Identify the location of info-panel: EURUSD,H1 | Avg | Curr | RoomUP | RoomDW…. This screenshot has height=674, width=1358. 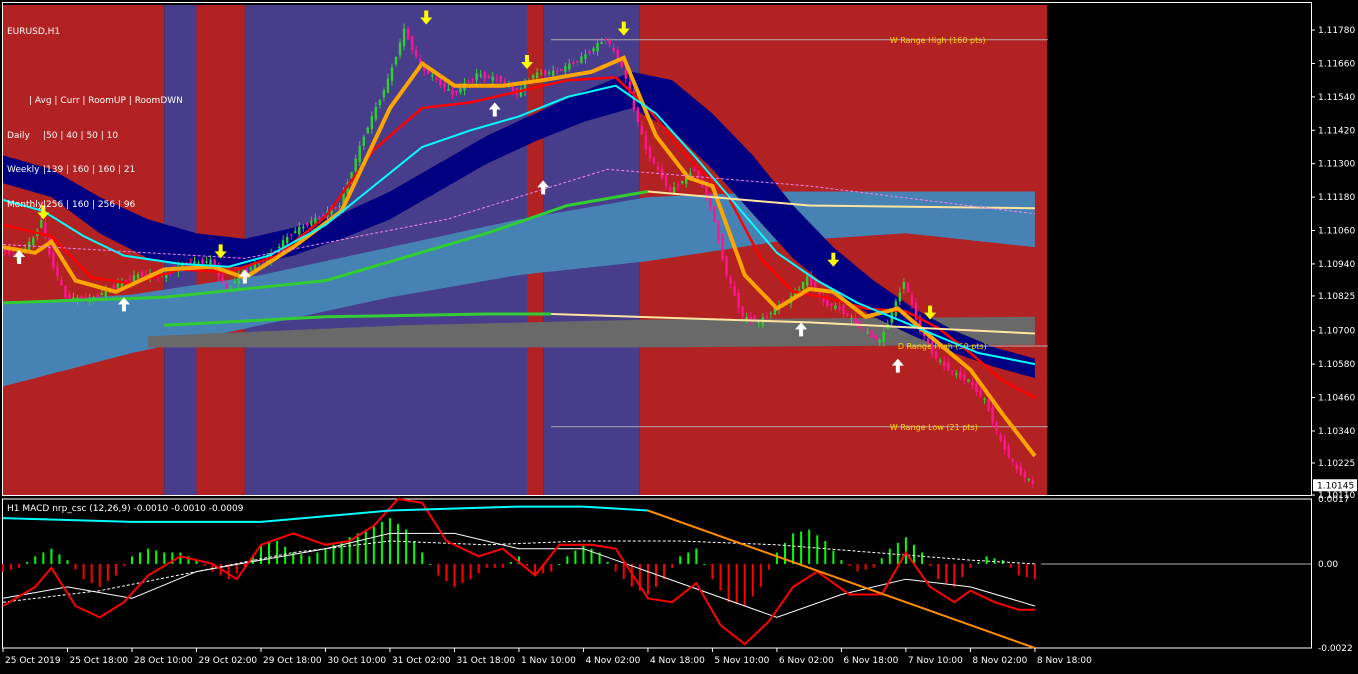
(95, 119).